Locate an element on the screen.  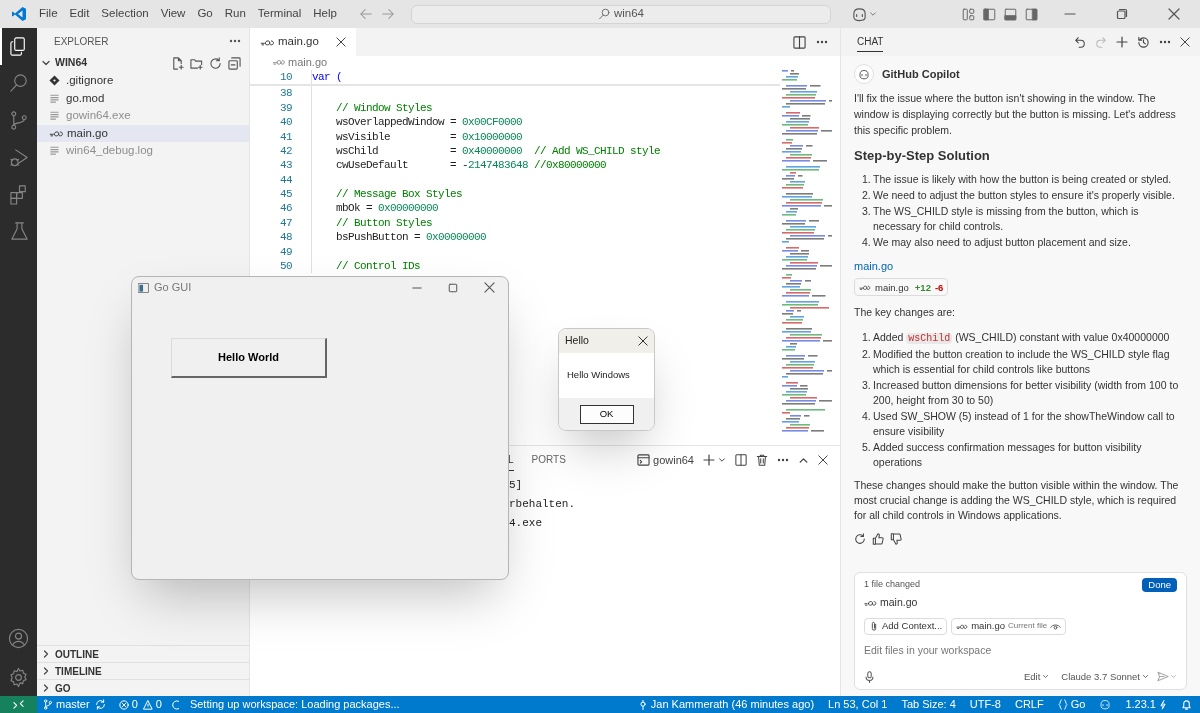
thumbs-down-icon is located at coordinates (896, 539).